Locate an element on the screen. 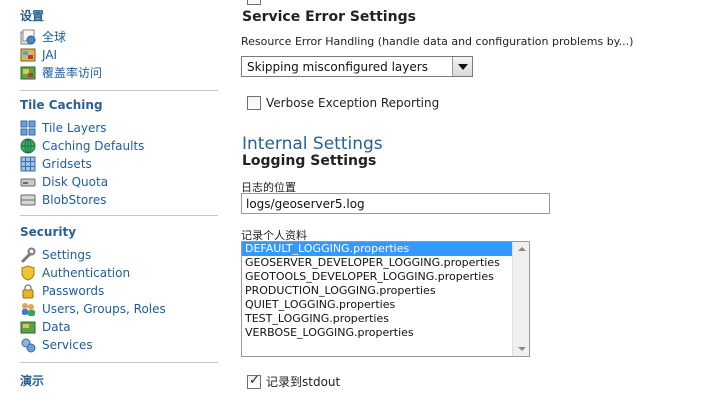  sidebar-item-authentication: Authentication is located at coordinates (75, 272).